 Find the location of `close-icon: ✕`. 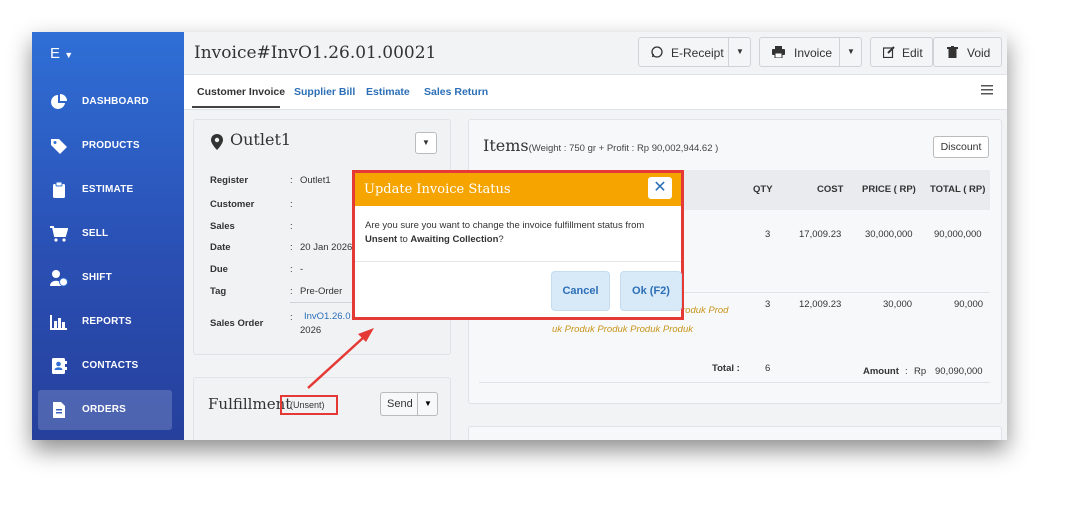

close-icon: ✕ is located at coordinates (660, 188).